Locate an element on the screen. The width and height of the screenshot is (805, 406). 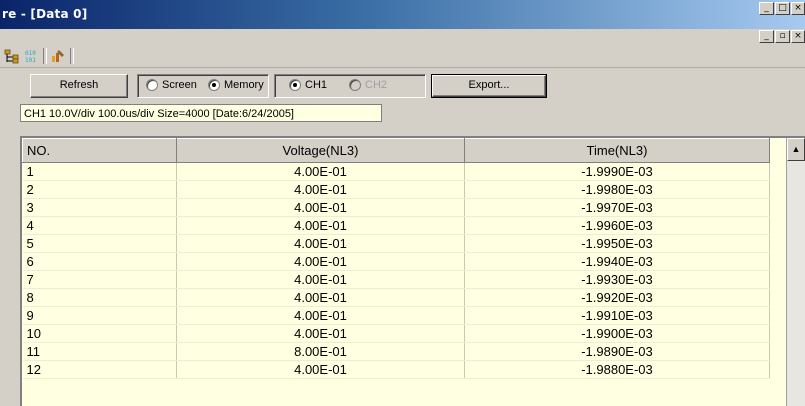
tree-icon is located at coordinates (12, 56).